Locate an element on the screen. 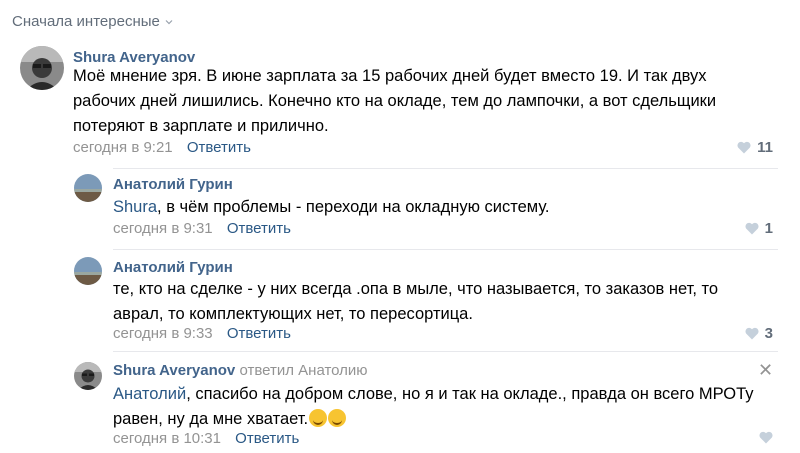 This screenshot has width=800, height=453. comment-meta: сегодня в 10:31 Ответить is located at coordinates (206, 438).